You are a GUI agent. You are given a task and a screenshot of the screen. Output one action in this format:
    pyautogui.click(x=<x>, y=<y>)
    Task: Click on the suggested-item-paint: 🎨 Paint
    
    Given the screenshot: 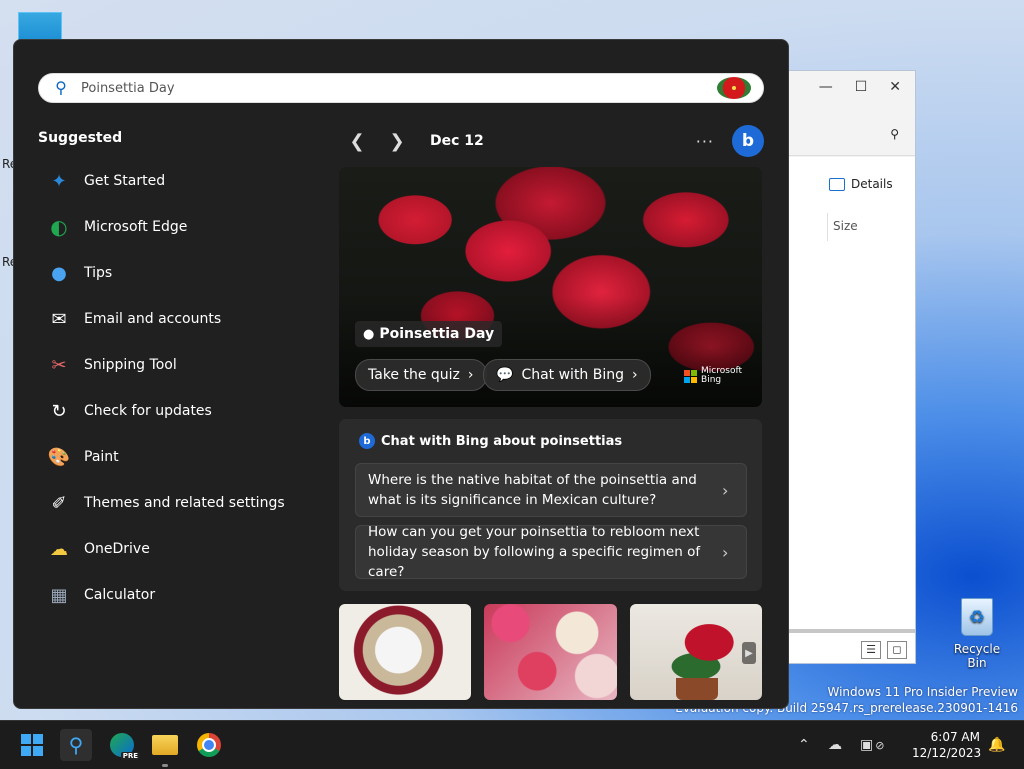 What is the action you would take?
    pyautogui.click(x=186, y=457)
    